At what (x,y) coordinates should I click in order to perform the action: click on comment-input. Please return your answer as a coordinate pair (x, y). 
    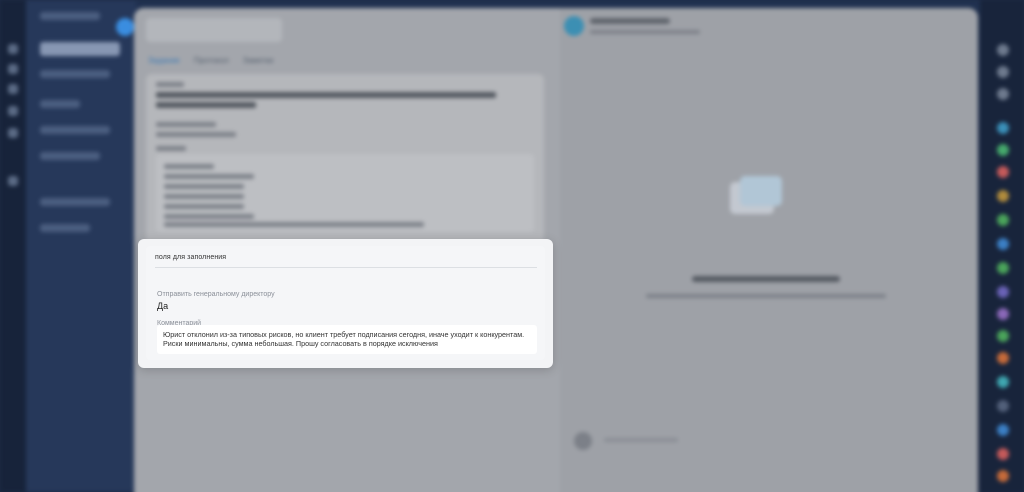
    Looking at the image, I should click on (641, 440).